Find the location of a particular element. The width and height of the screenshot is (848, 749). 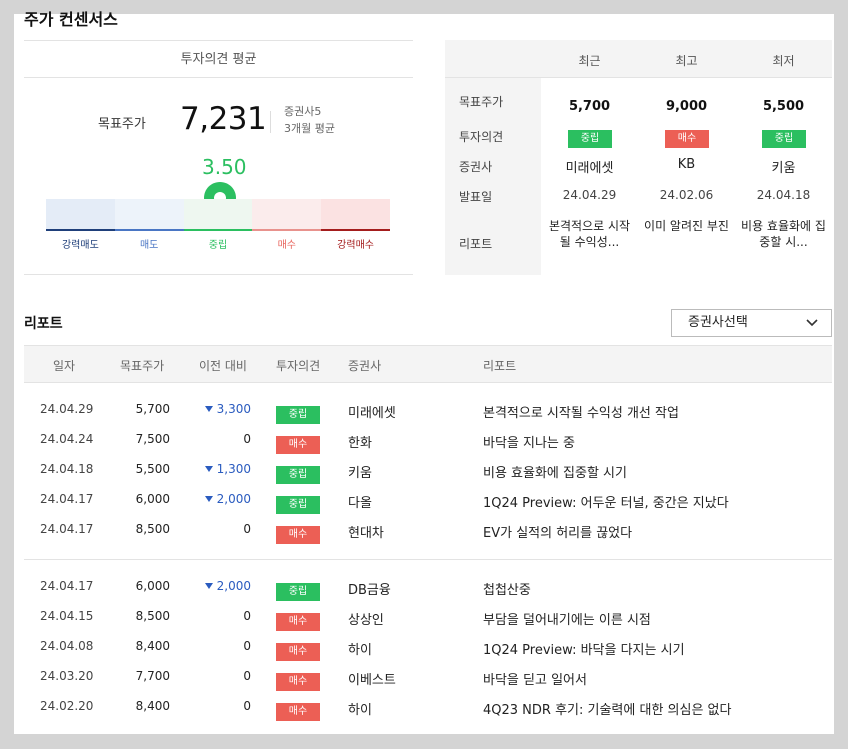

row-report-link: 본격적으로 시작될 수익성 개선 작업 is located at coordinates (581, 411).